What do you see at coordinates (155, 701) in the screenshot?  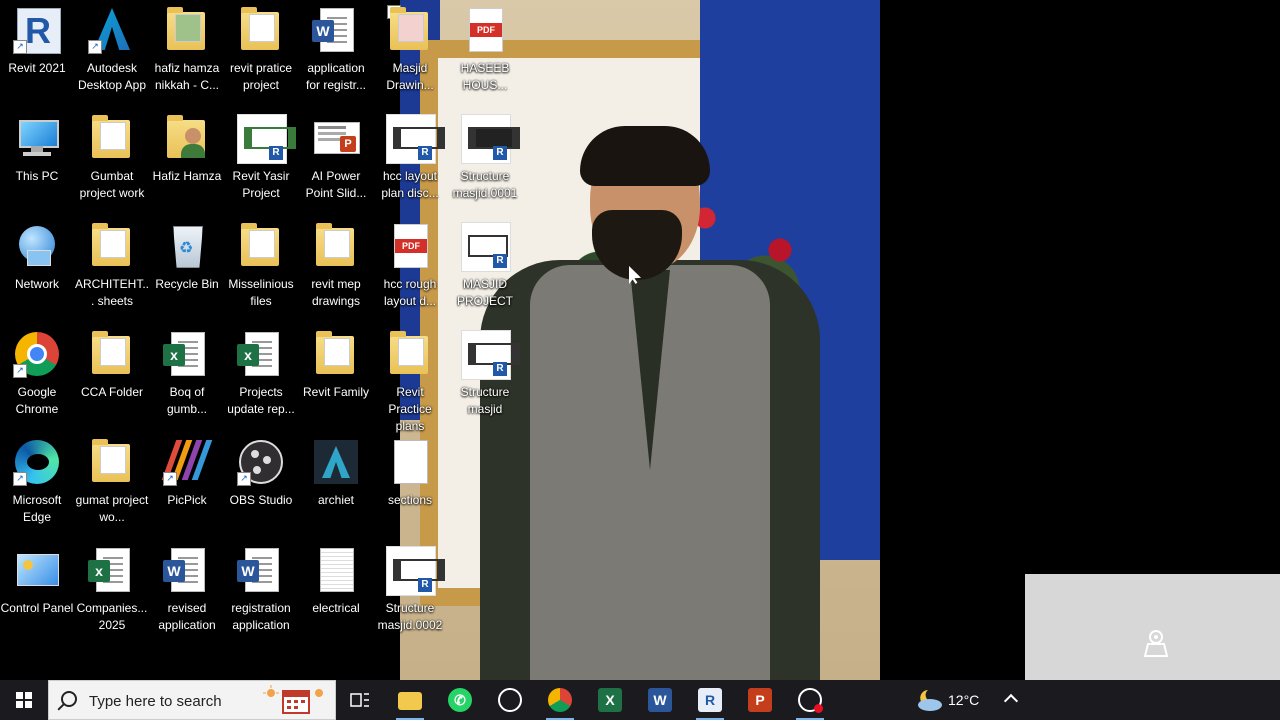 I see `search-placeholder: Type here to search` at bounding box center [155, 701].